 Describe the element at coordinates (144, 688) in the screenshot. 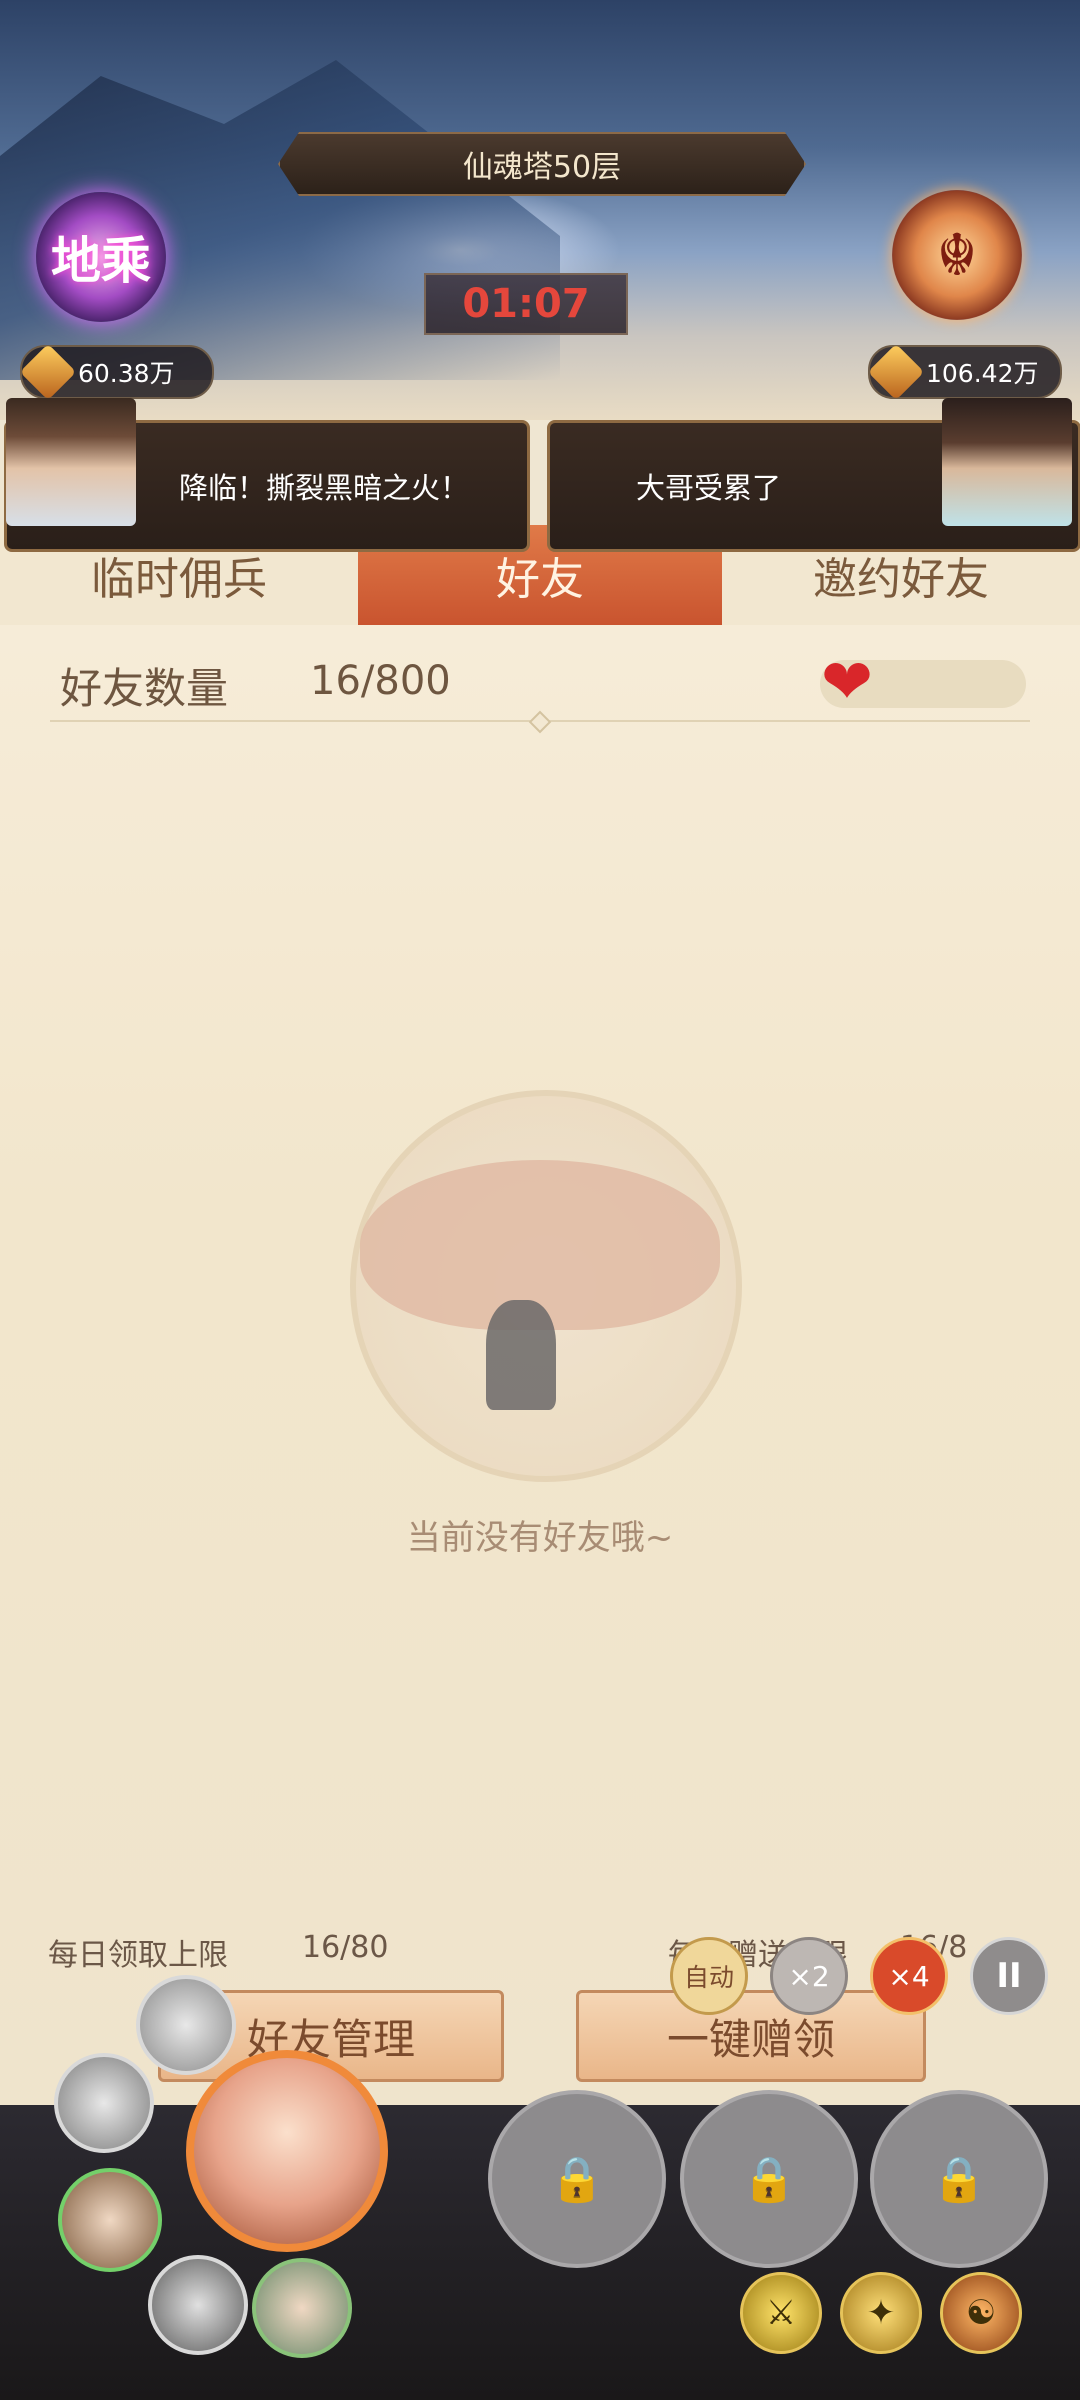

I see `friend-count-label: 好友数量` at that location.